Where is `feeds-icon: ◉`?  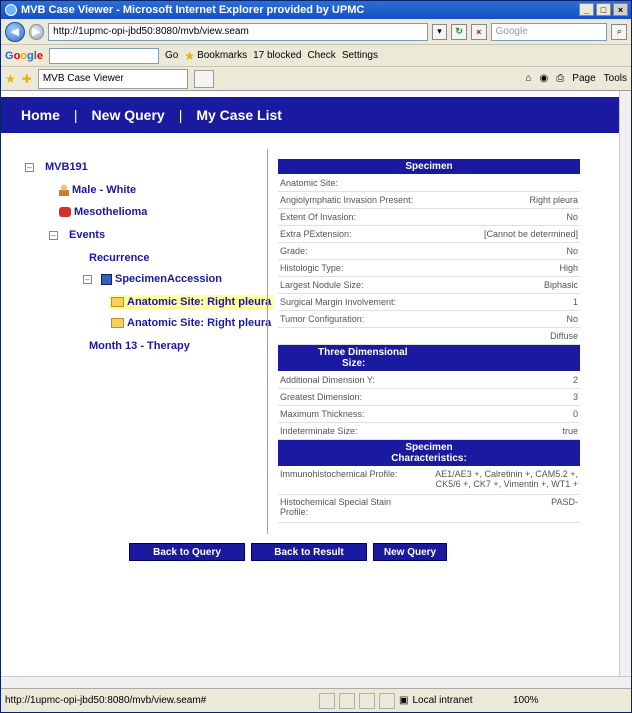 feeds-icon: ◉ is located at coordinates (544, 78).